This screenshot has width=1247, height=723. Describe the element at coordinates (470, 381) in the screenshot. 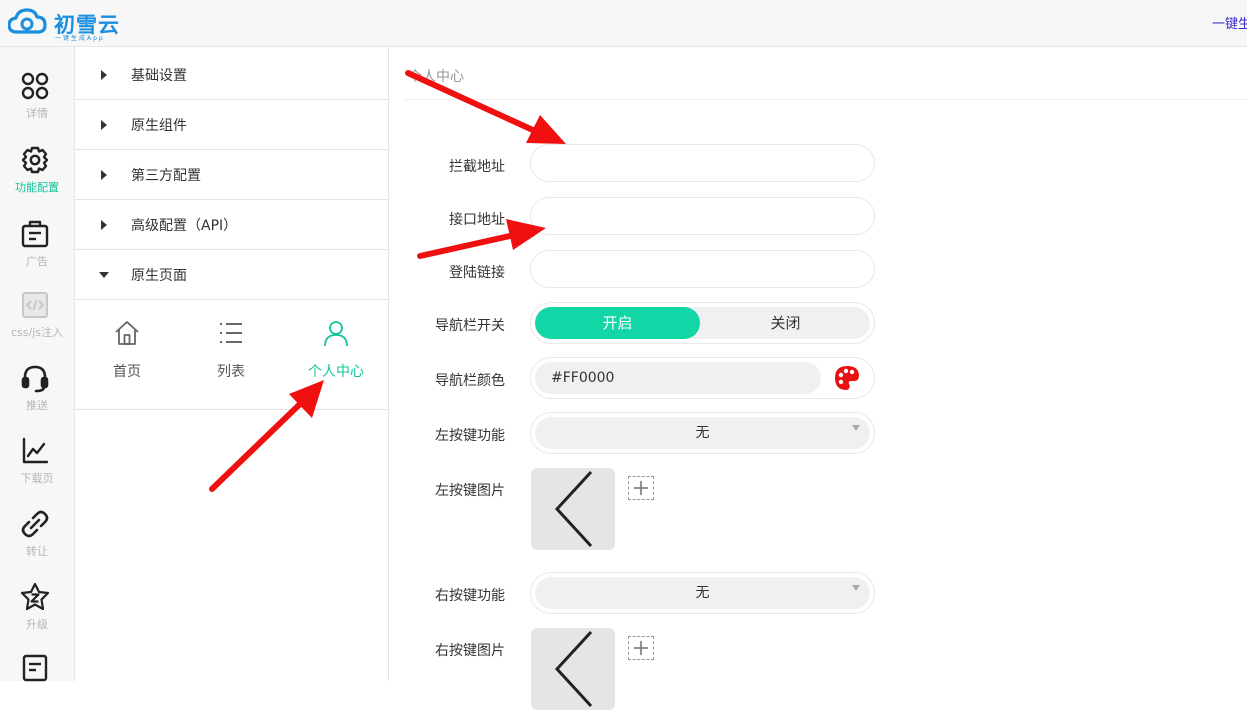

I see `navbar-color-label: 导航栏颜色` at that location.